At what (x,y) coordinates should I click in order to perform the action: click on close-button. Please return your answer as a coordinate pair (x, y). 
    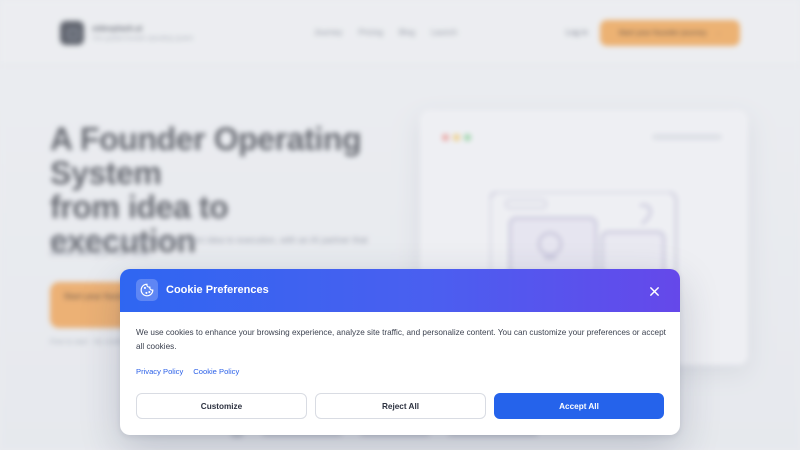
    Looking at the image, I should click on (654, 291).